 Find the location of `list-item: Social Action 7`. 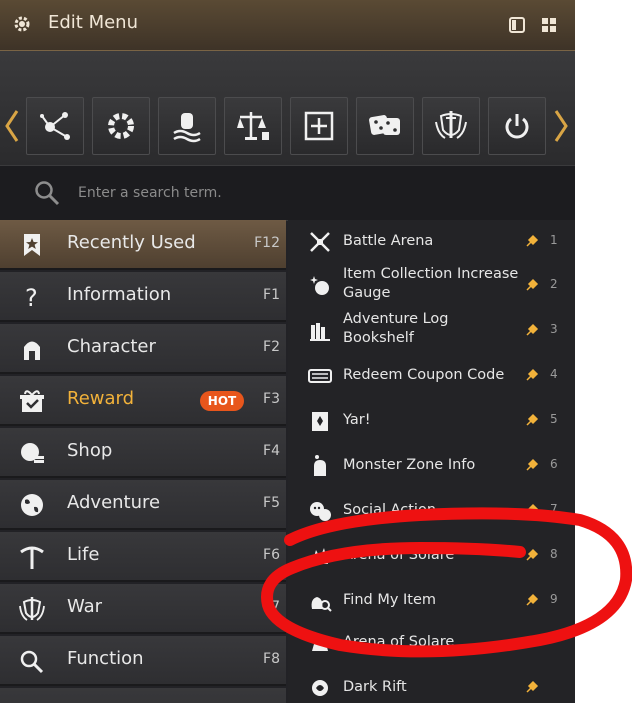

list-item: Social Action 7 is located at coordinates (431, 511).